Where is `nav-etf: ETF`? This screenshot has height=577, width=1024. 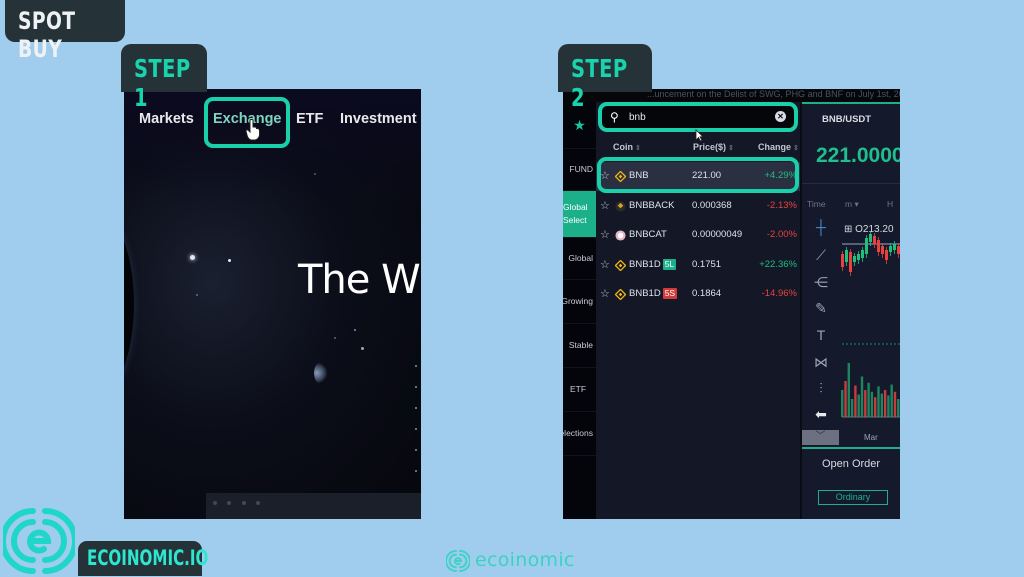 nav-etf: ETF is located at coordinates (309, 119).